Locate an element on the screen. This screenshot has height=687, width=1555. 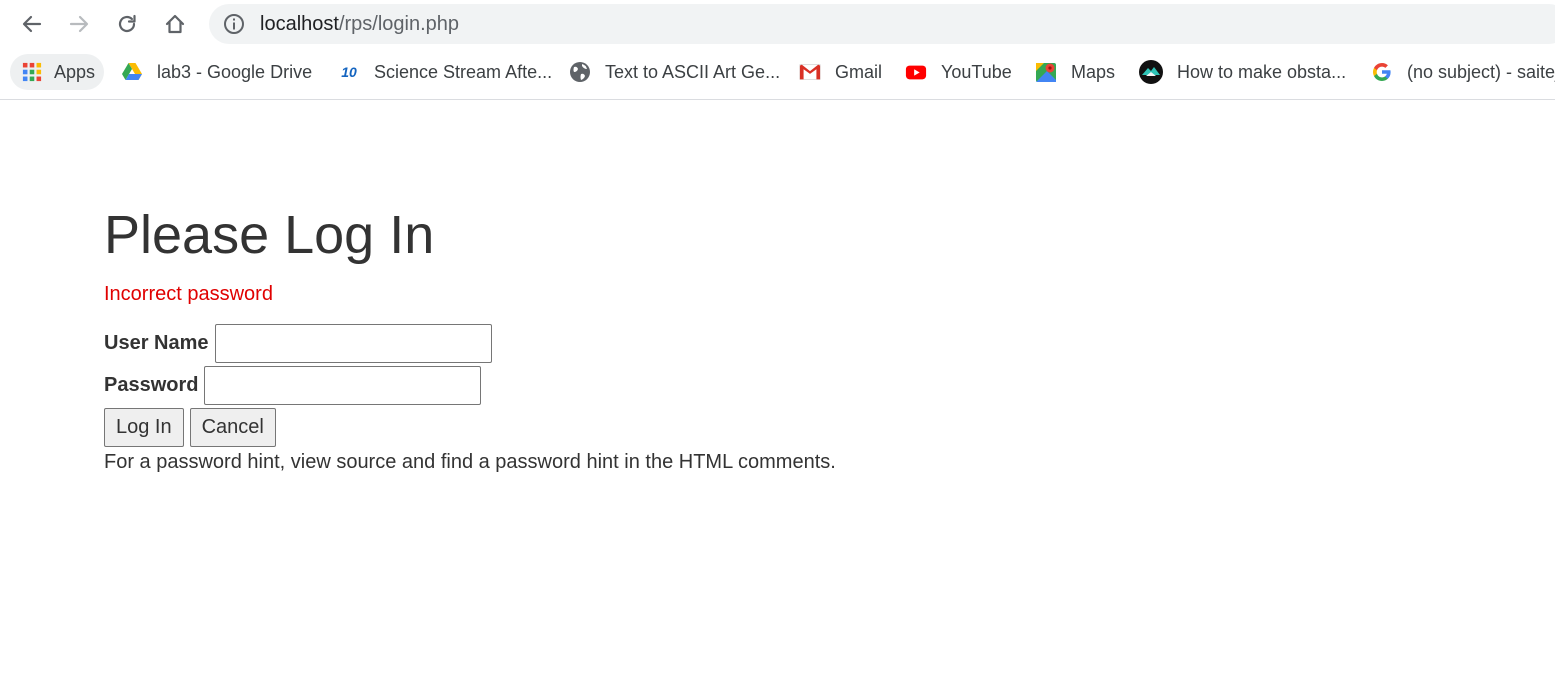
username-label: User Name is located at coordinates (156, 343).